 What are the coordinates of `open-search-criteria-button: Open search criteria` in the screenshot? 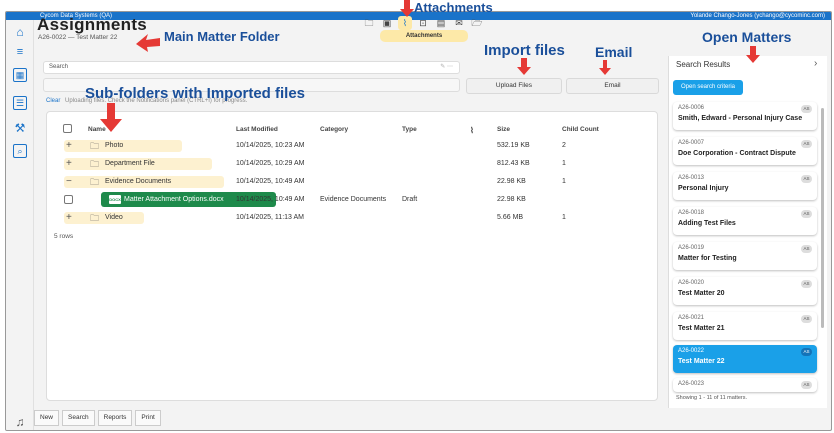 It's located at (708, 87).